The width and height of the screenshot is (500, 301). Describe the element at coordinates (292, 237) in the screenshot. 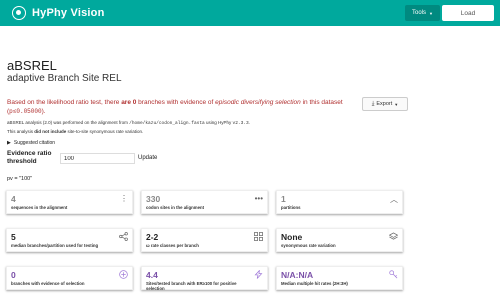

I see `card-value: None` at that location.